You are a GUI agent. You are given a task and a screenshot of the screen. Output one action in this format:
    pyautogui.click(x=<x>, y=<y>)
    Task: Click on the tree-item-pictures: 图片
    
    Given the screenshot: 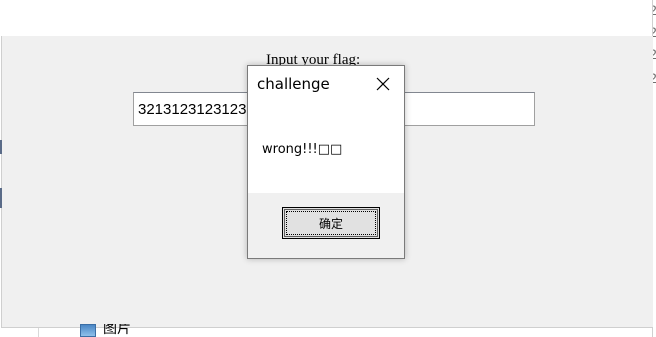 What is the action you would take?
    pyautogui.click(x=105, y=330)
    